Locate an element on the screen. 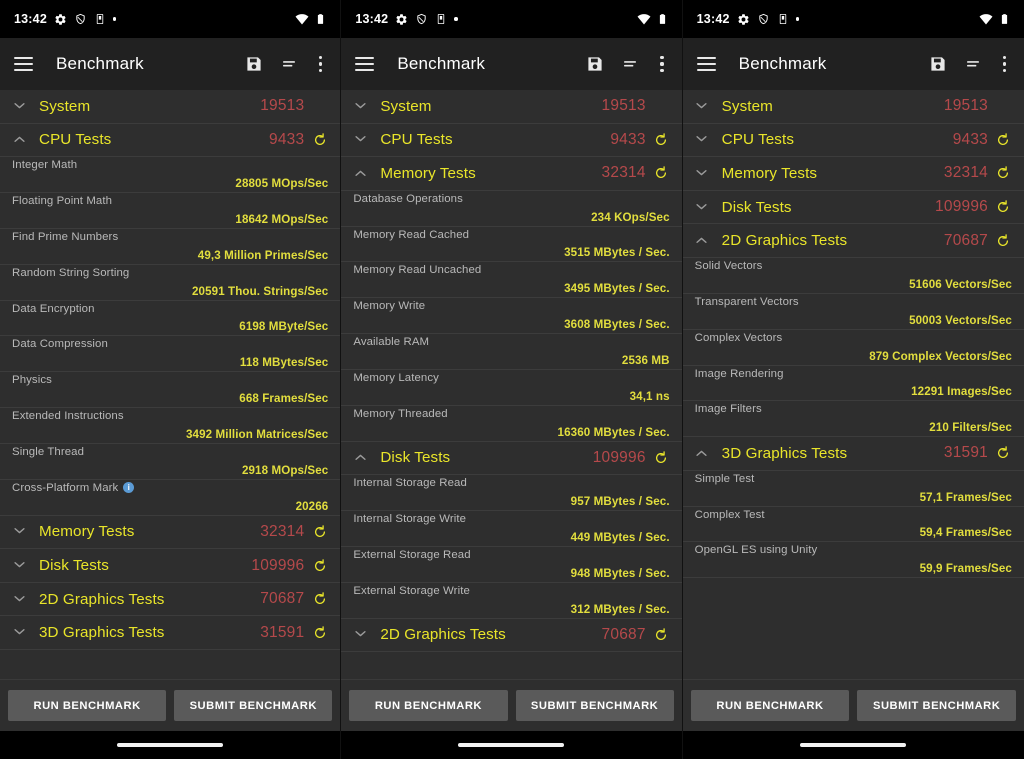  result-row: OpenGL ES using Unity 59,9 Frames/Sec is located at coordinates (853, 560).